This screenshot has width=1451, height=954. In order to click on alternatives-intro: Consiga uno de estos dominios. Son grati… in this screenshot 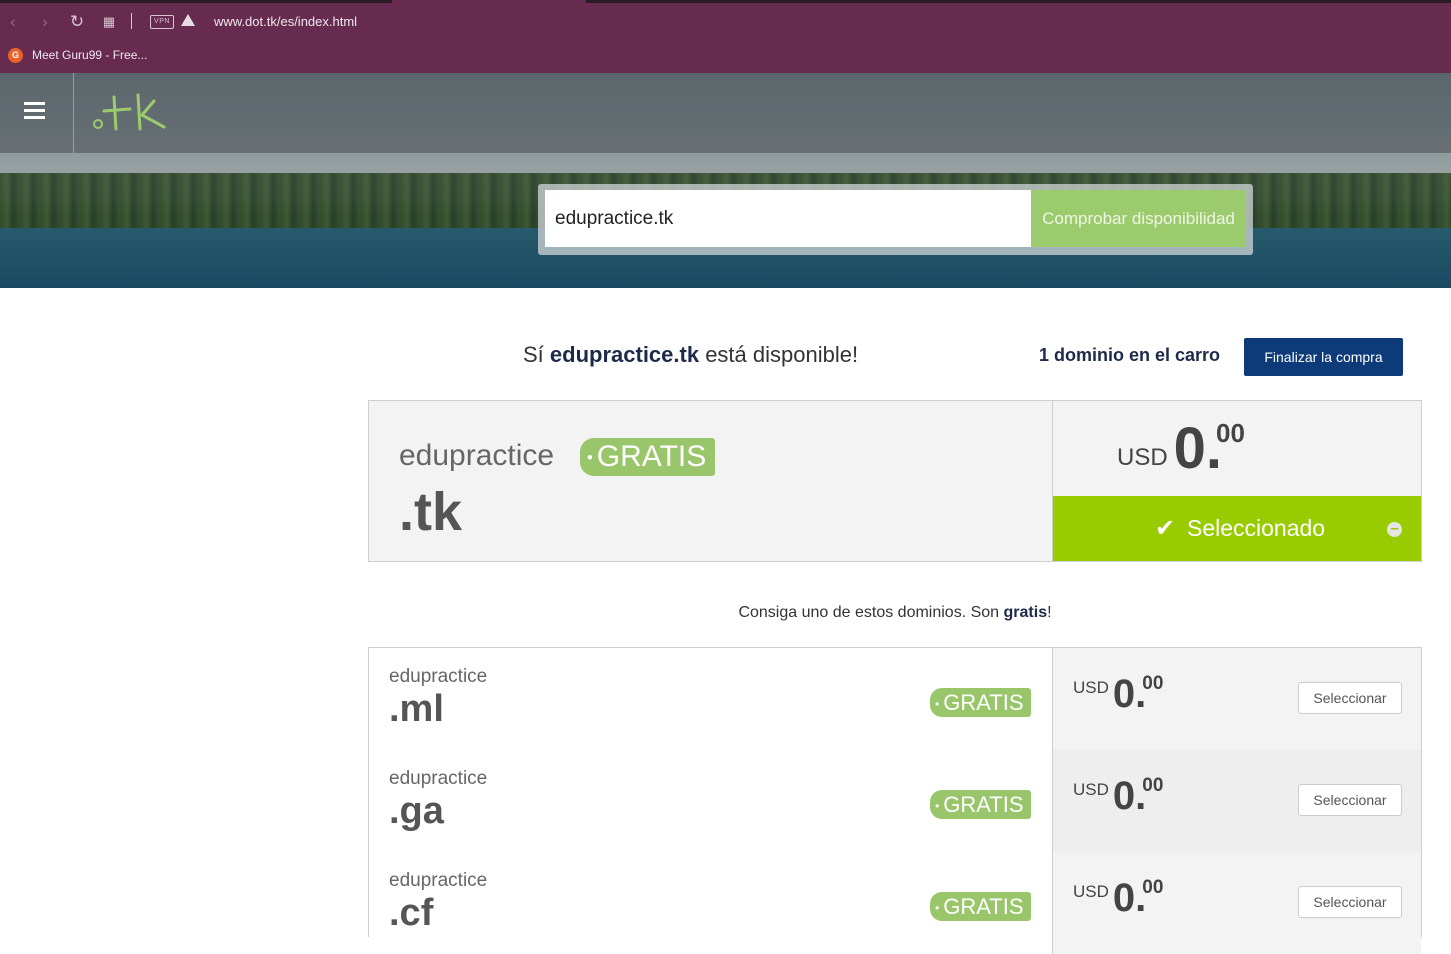, I will do `click(725, 613)`.